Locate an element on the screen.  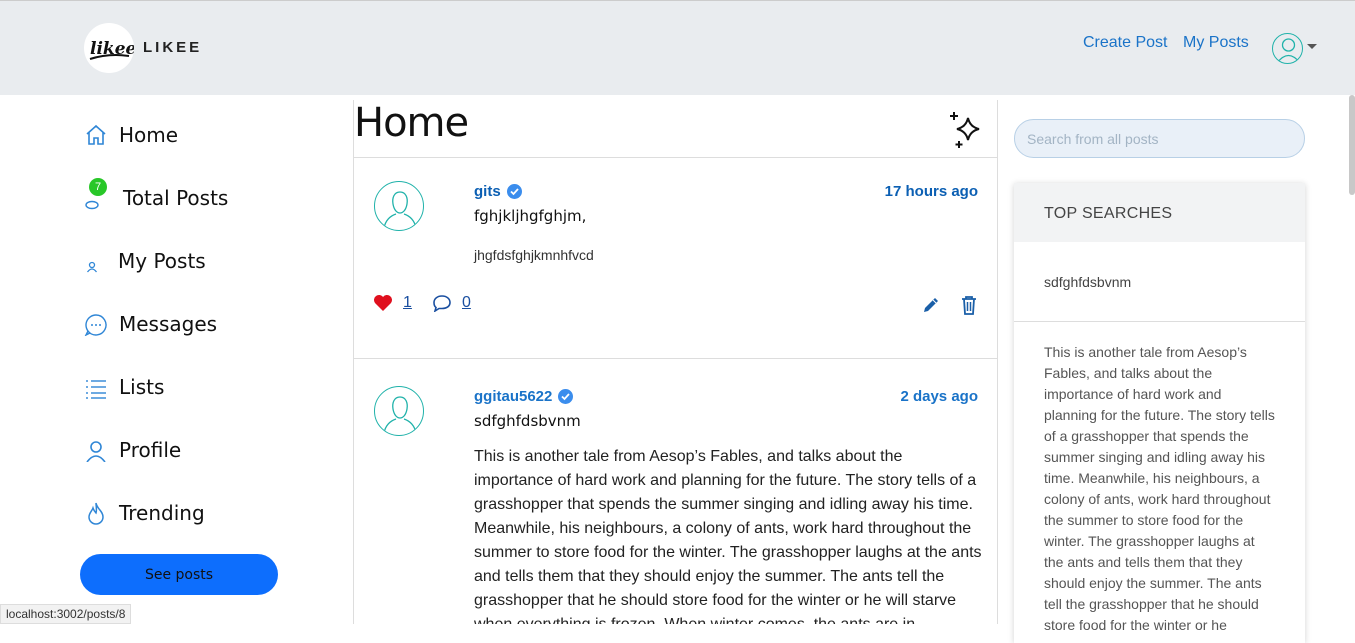
edit-icon is located at coordinates (931, 307).